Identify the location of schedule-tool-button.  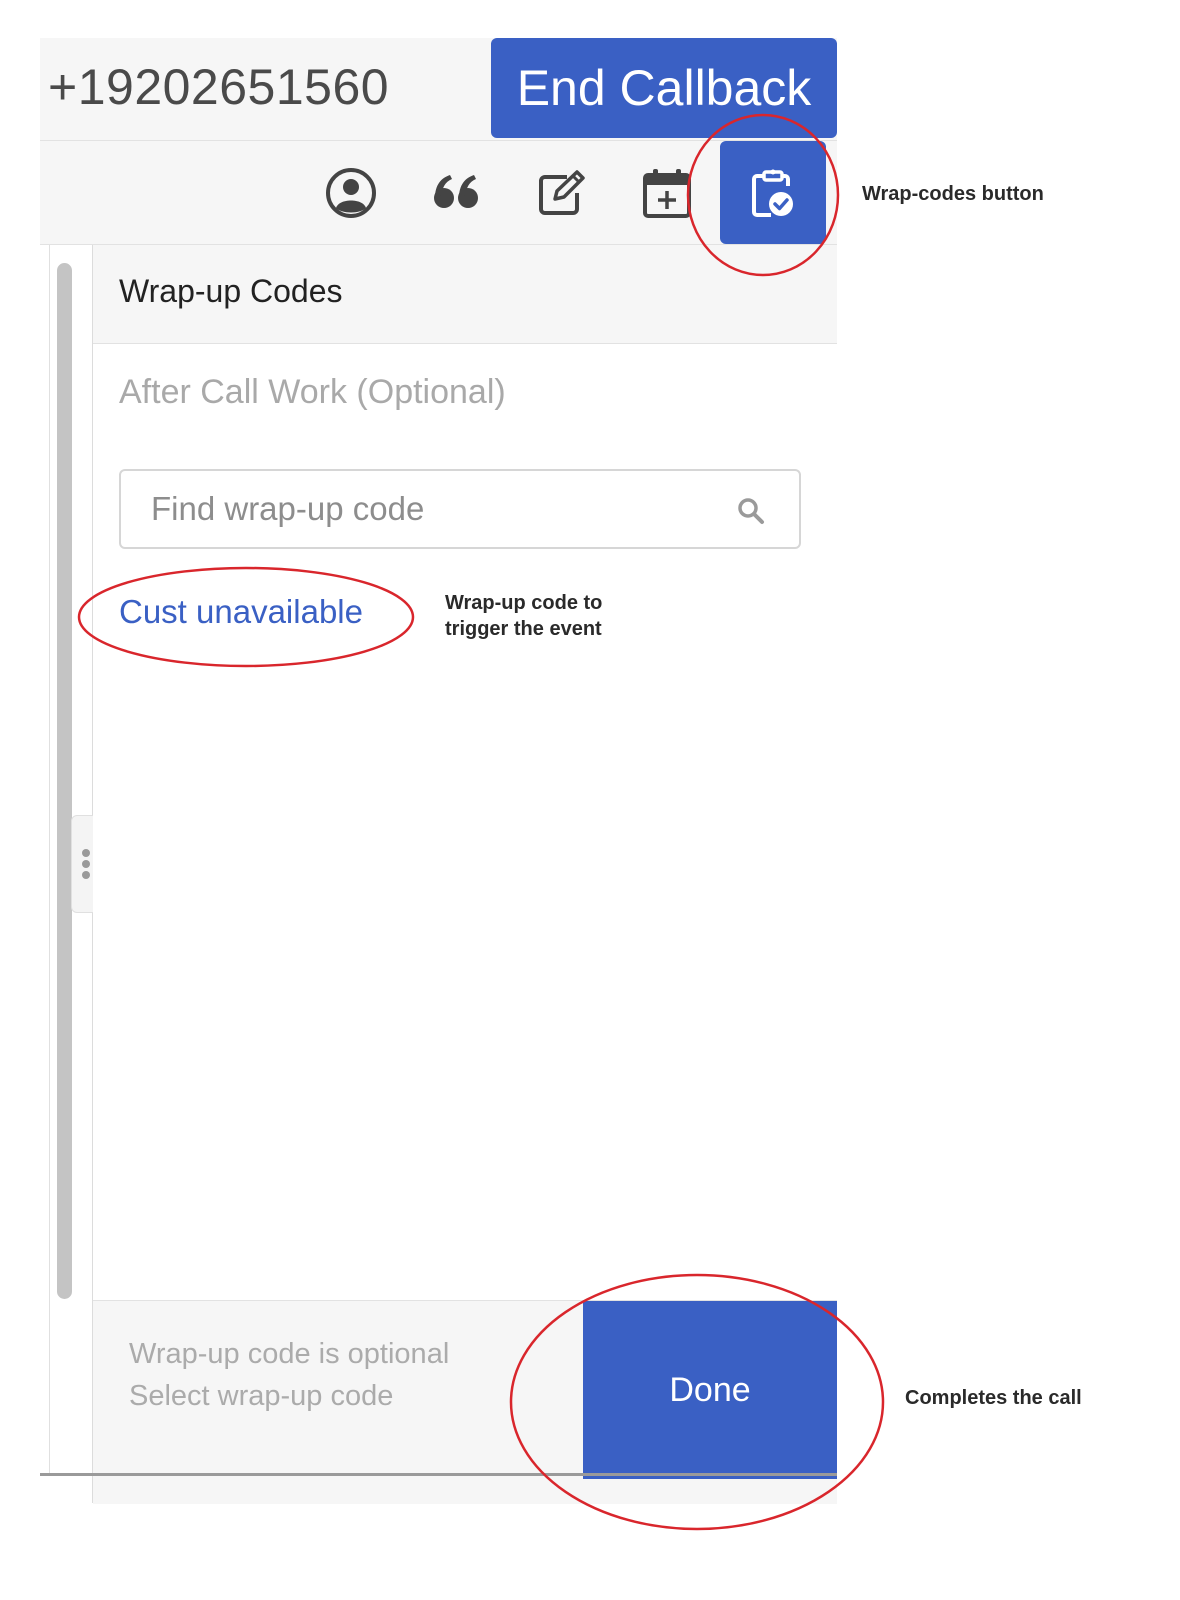
(667, 192).